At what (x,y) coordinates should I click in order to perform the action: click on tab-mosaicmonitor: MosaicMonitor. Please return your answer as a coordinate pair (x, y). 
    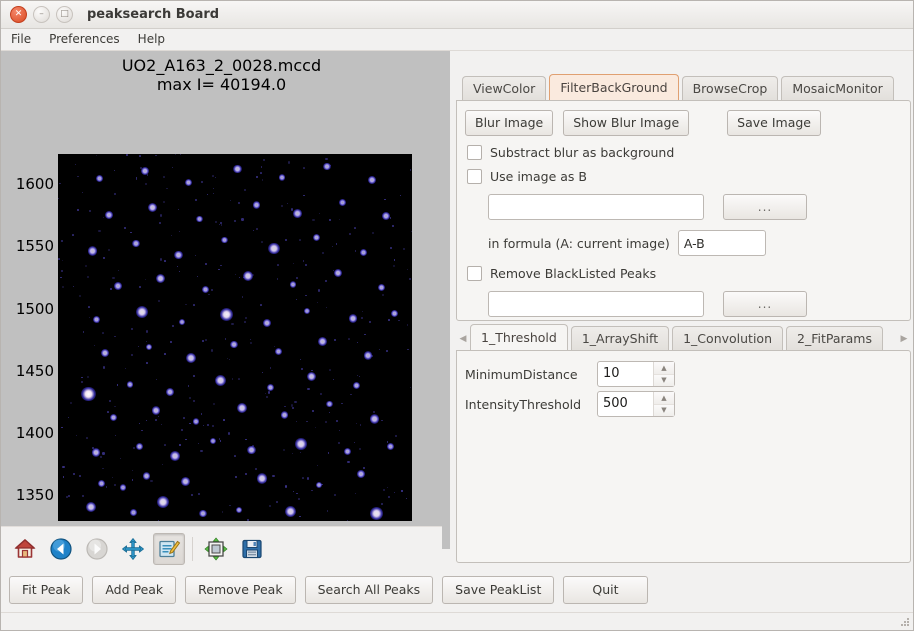
    Looking at the image, I should click on (837, 88).